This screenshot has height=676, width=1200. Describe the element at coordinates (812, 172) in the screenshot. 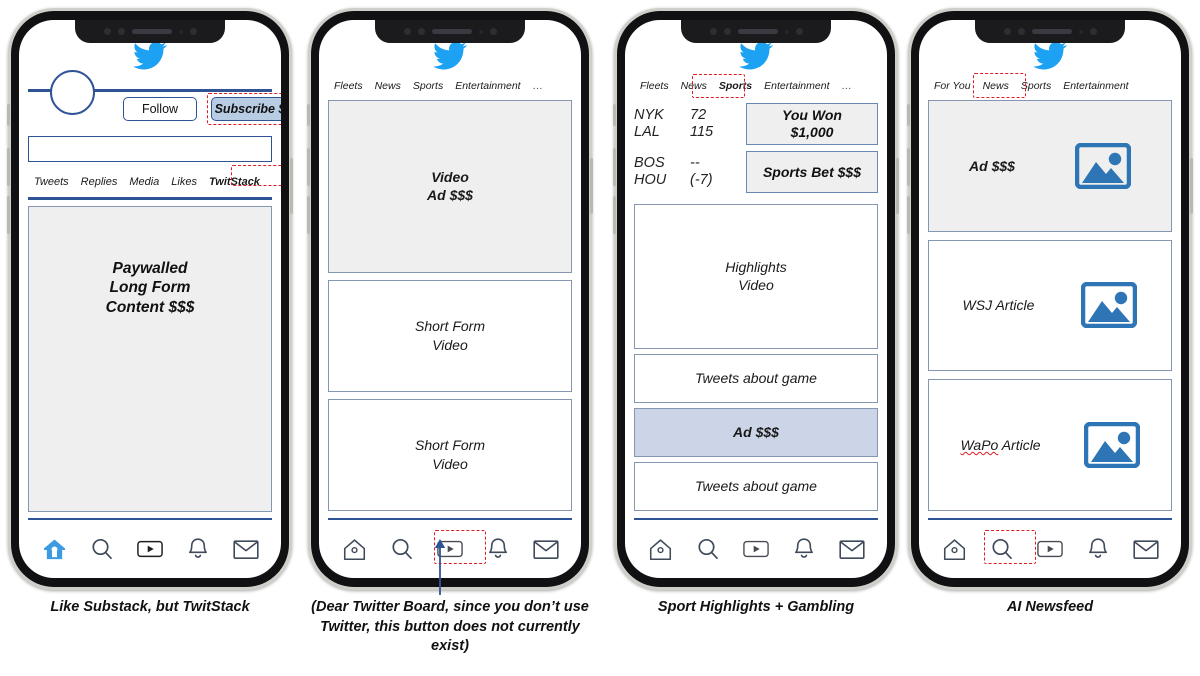

I see `sports-bet-badge: Sports Bet $$$` at that location.